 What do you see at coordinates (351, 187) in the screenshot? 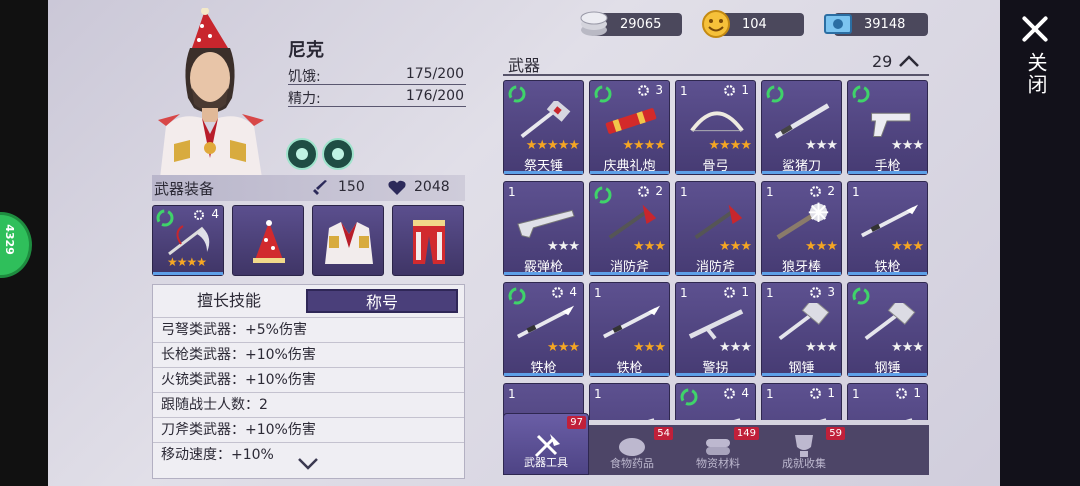
I see `attack-value: 150` at bounding box center [351, 187].